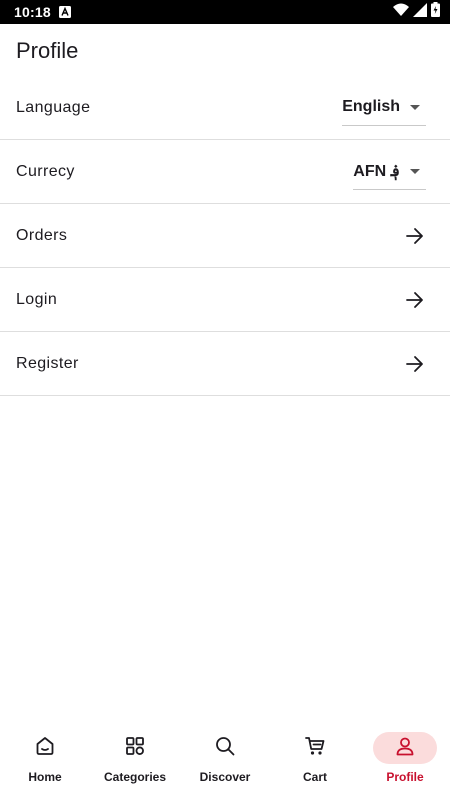  Describe the element at coordinates (64, 12) in the screenshot. I see `notification-app-icon` at that location.